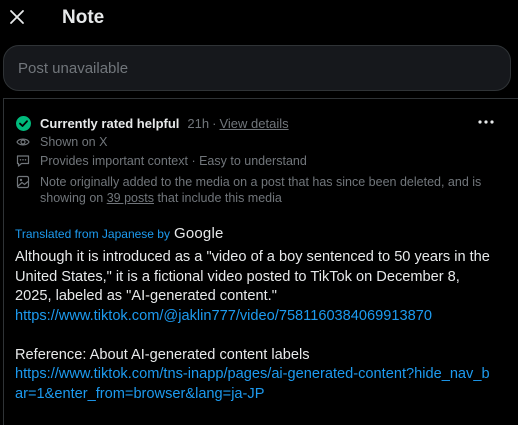 The height and width of the screenshot is (425, 518). What do you see at coordinates (217, 198) in the screenshot?
I see `media-note-suffix: that include this media` at bounding box center [217, 198].